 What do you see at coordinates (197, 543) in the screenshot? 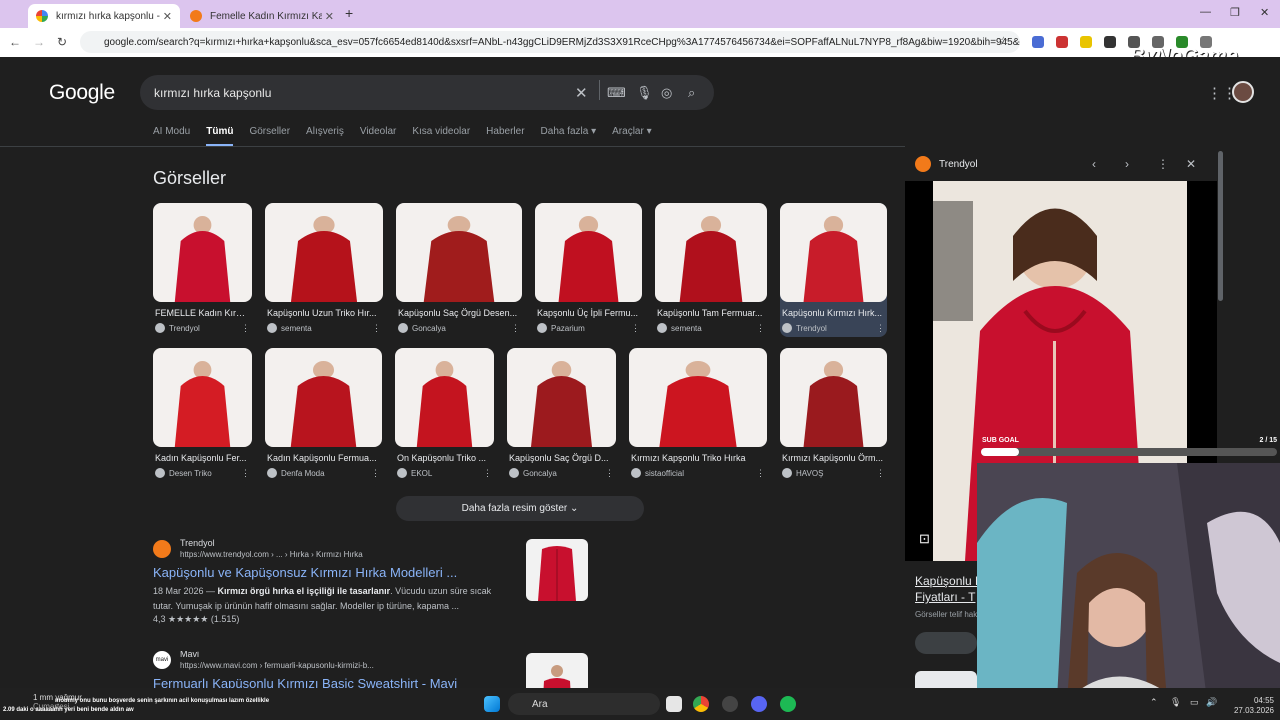
I see `result-site-name: Trendyol` at bounding box center [197, 543].